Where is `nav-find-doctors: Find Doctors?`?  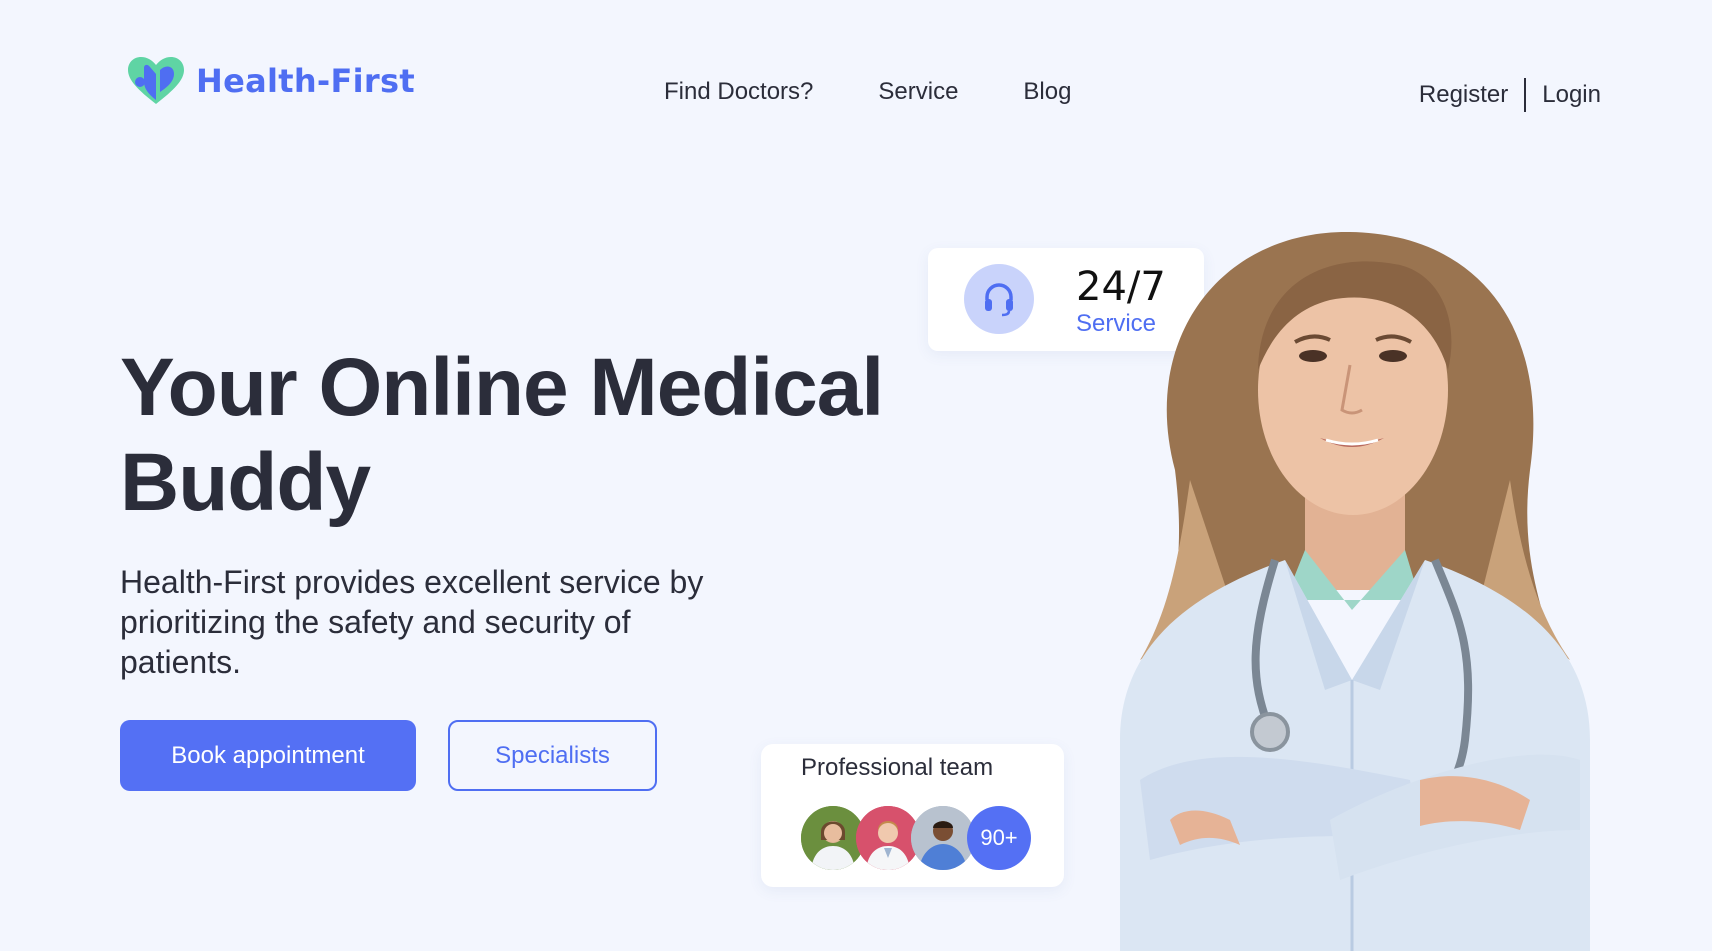
nav-find-doctors: Find Doctors? is located at coordinates (738, 92).